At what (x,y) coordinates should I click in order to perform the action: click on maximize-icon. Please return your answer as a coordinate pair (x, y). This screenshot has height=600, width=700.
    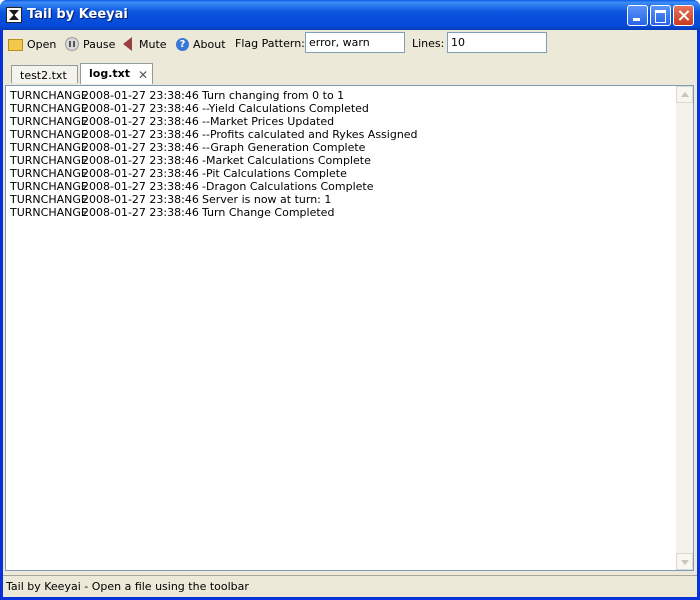
    Looking at the image, I should click on (660, 15).